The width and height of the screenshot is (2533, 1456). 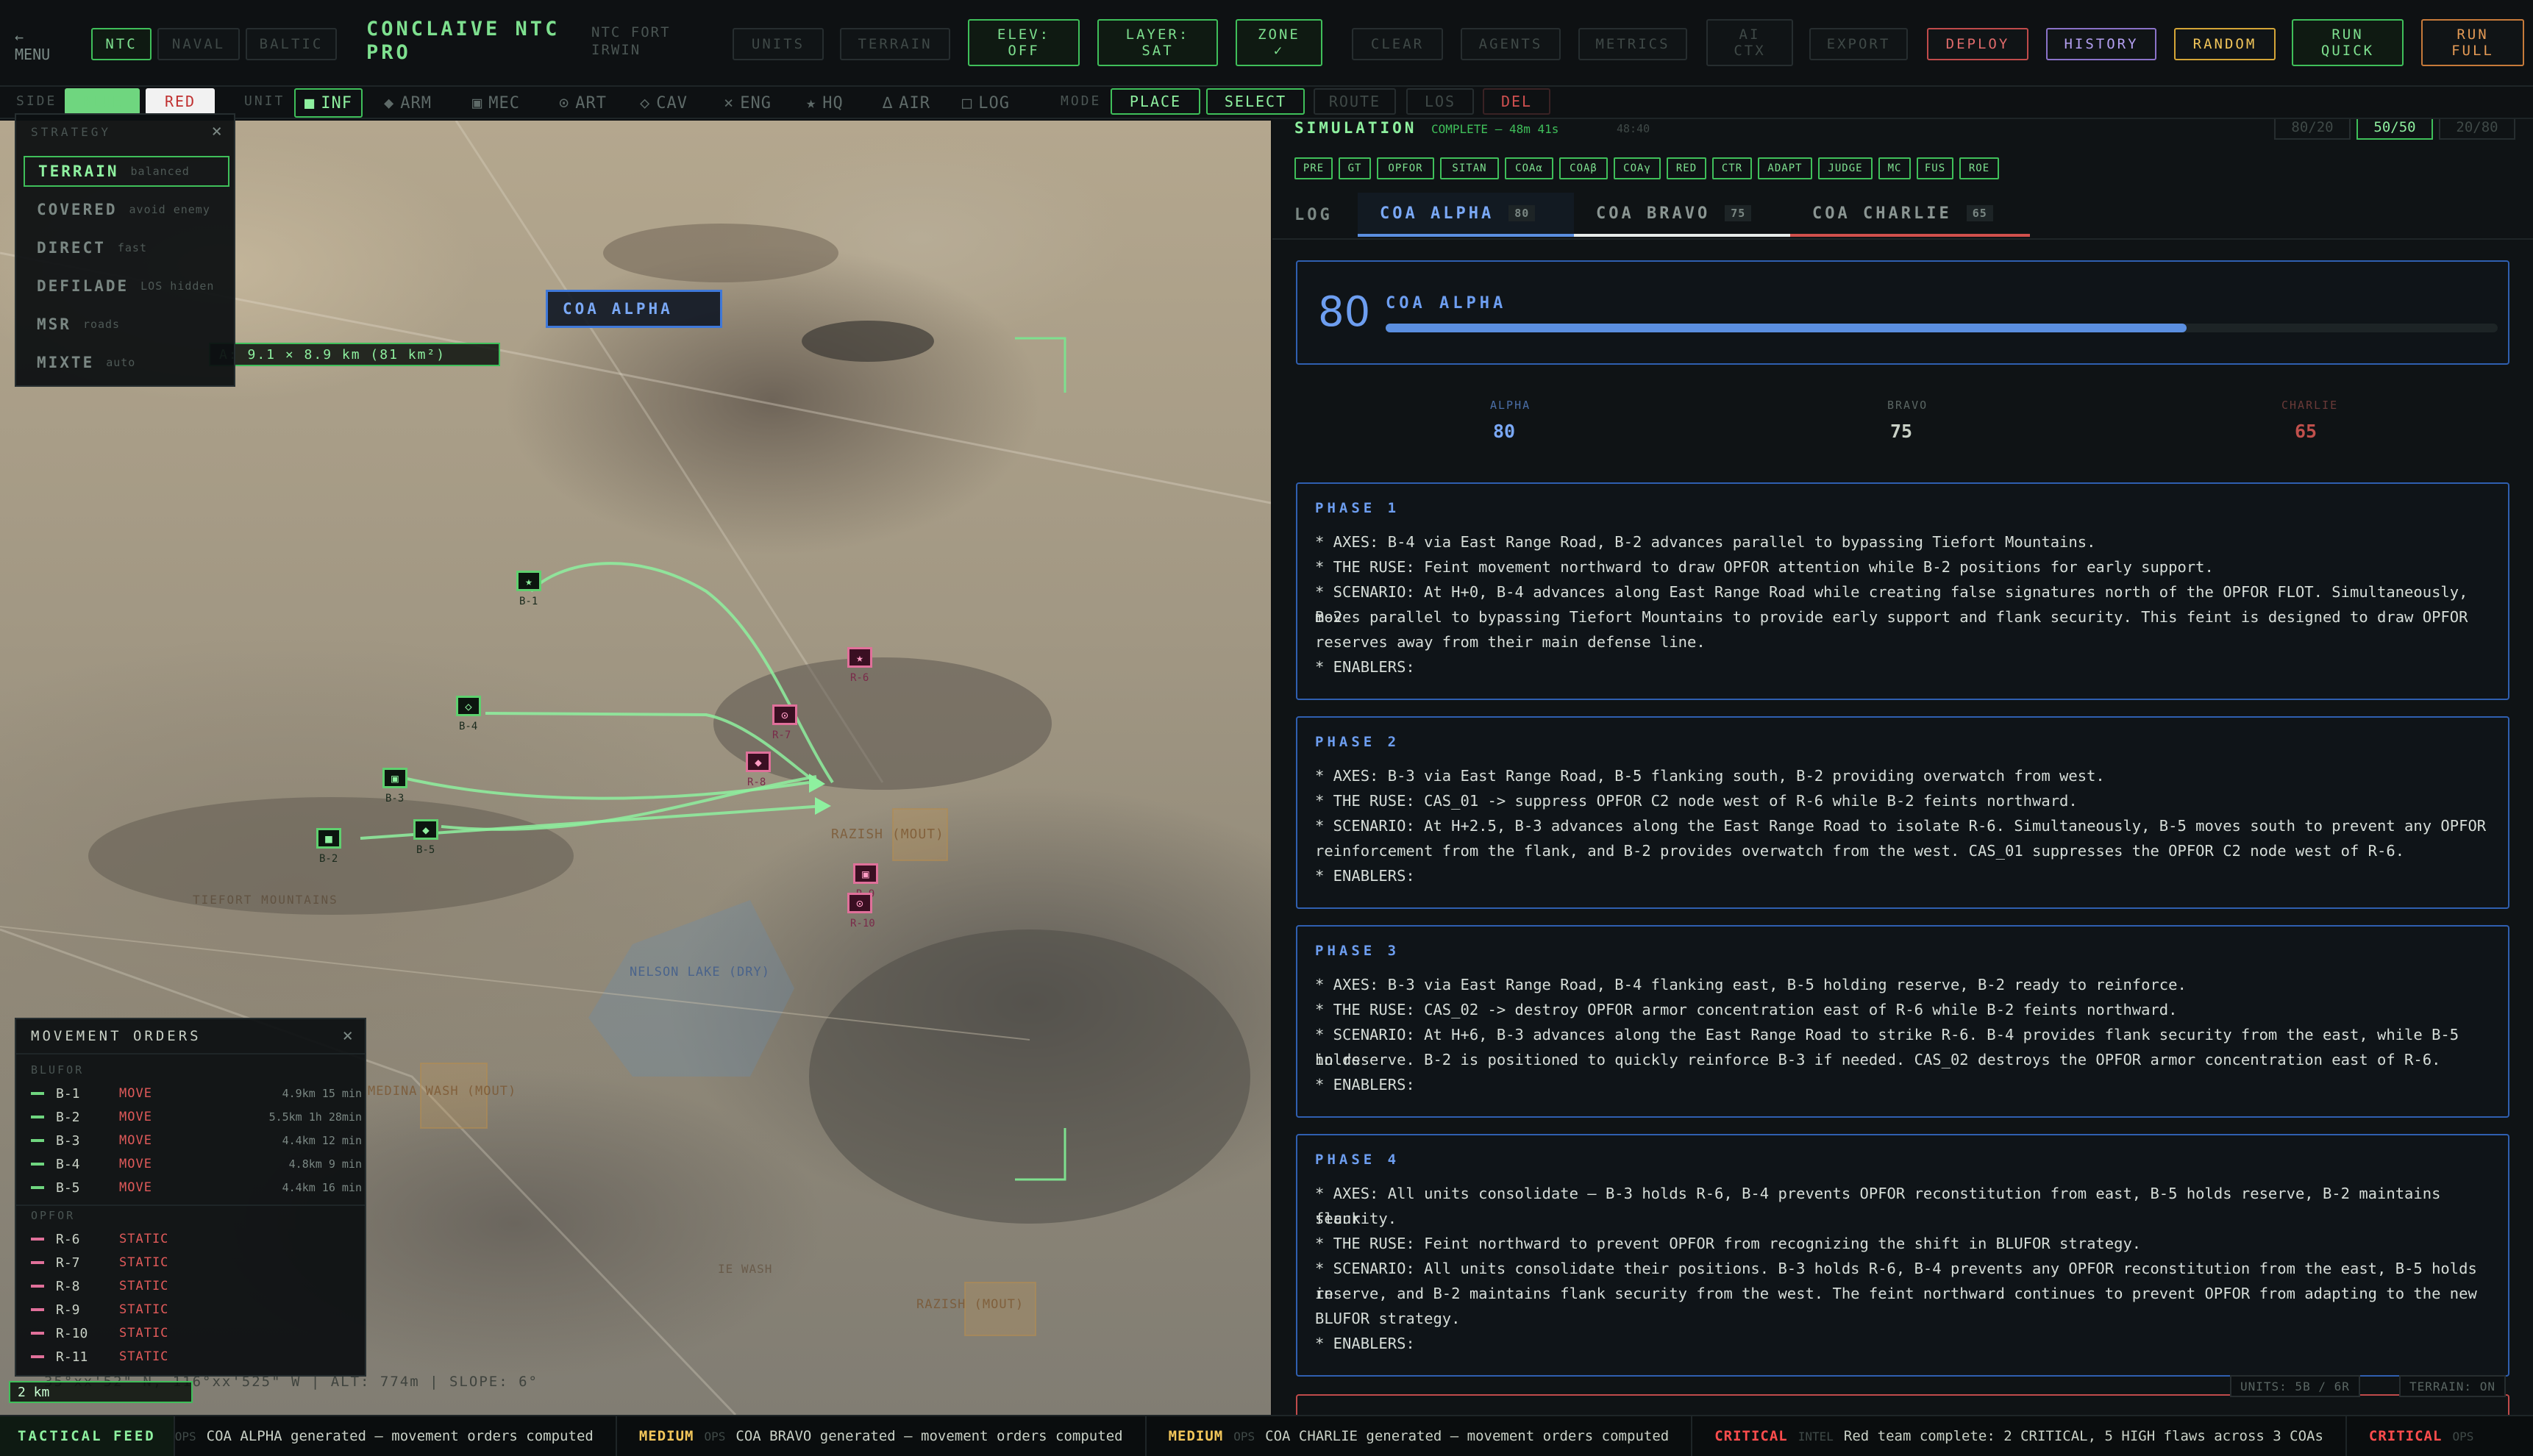 I want to click on layer-toggle: LAYER: SAT, so click(x=1157, y=42).